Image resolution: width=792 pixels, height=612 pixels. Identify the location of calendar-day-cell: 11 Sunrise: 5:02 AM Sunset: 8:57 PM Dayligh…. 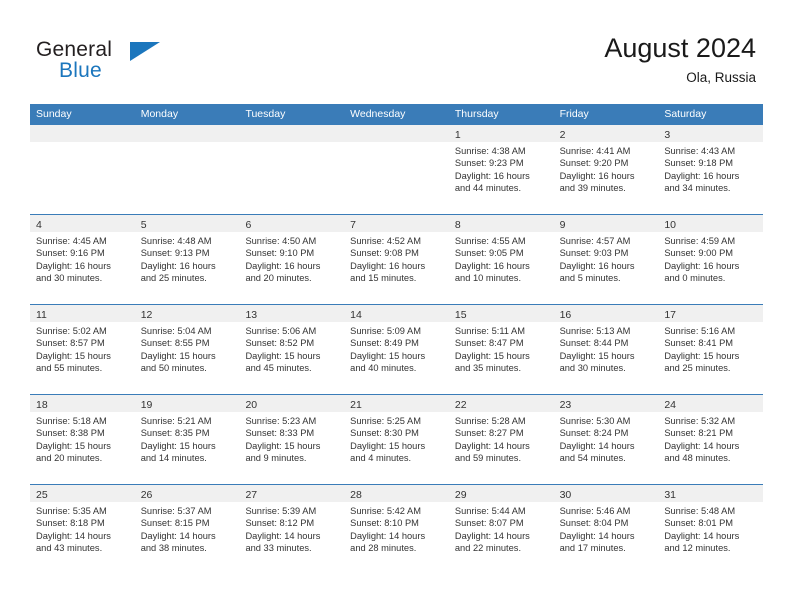
(82, 349).